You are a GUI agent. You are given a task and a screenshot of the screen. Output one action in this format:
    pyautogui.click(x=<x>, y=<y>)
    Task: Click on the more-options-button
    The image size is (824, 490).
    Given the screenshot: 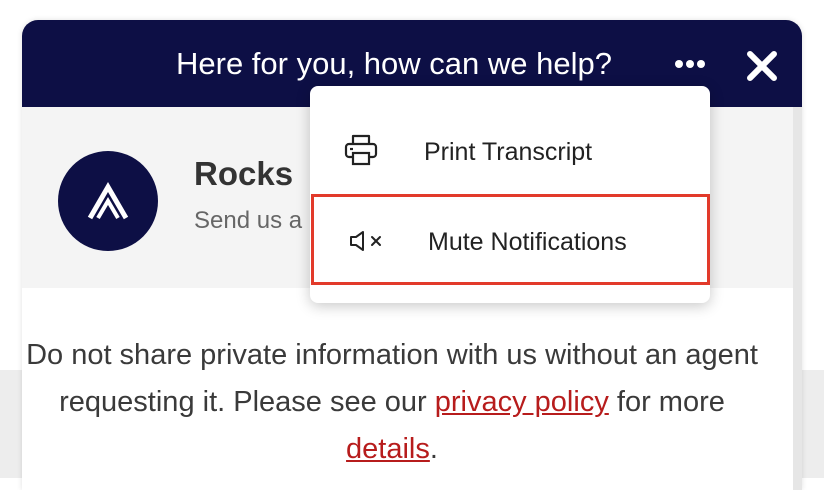 What is the action you would take?
    pyautogui.click(x=690, y=64)
    